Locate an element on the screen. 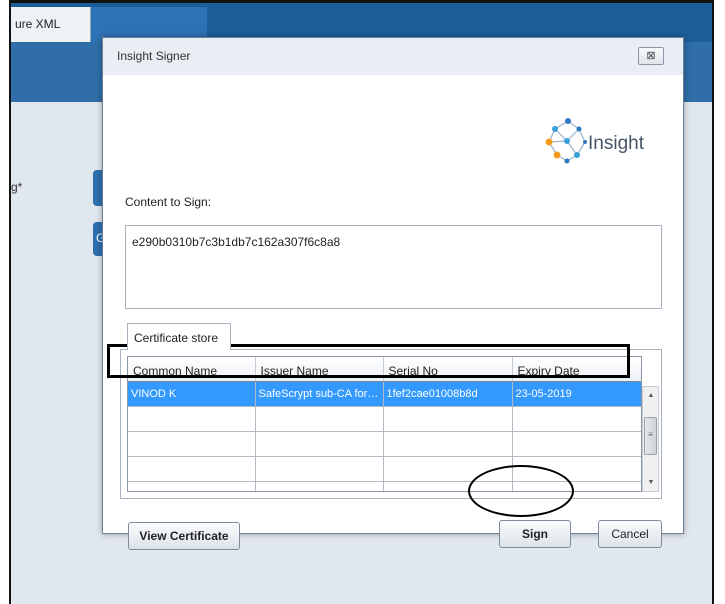  insight-logo-icon is located at coordinates (566, 141).